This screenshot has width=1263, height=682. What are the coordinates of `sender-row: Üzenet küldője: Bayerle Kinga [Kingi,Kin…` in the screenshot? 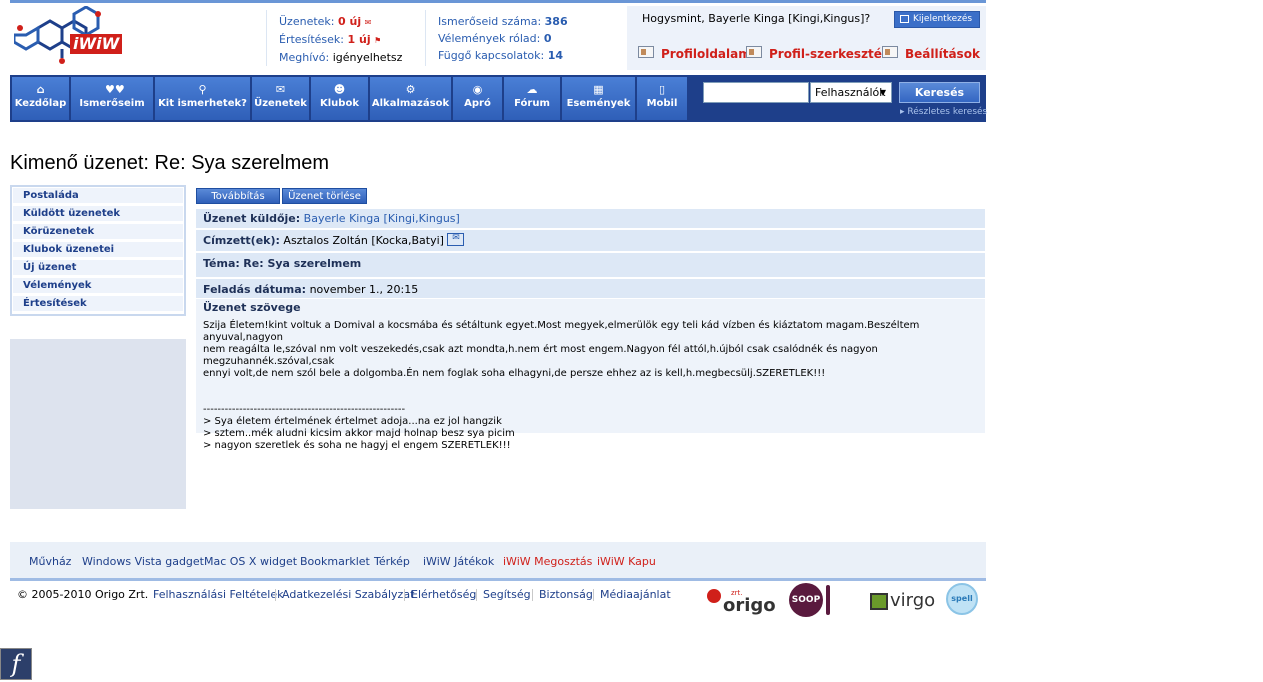 It's located at (590, 218).